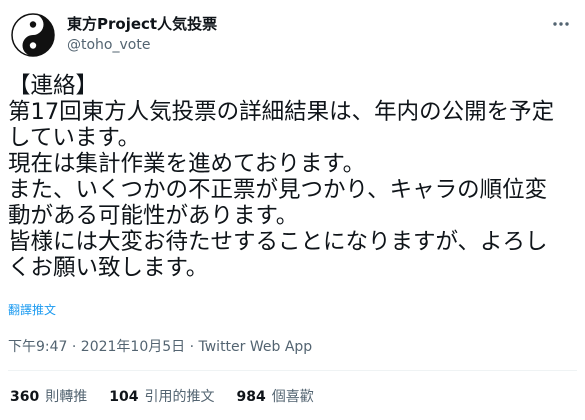 Image resolution: width=585 pixels, height=420 pixels. What do you see at coordinates (53, 86) in the screenshot?
I see `tweet-line: 【連絡】` at bounding box center [53, 86].